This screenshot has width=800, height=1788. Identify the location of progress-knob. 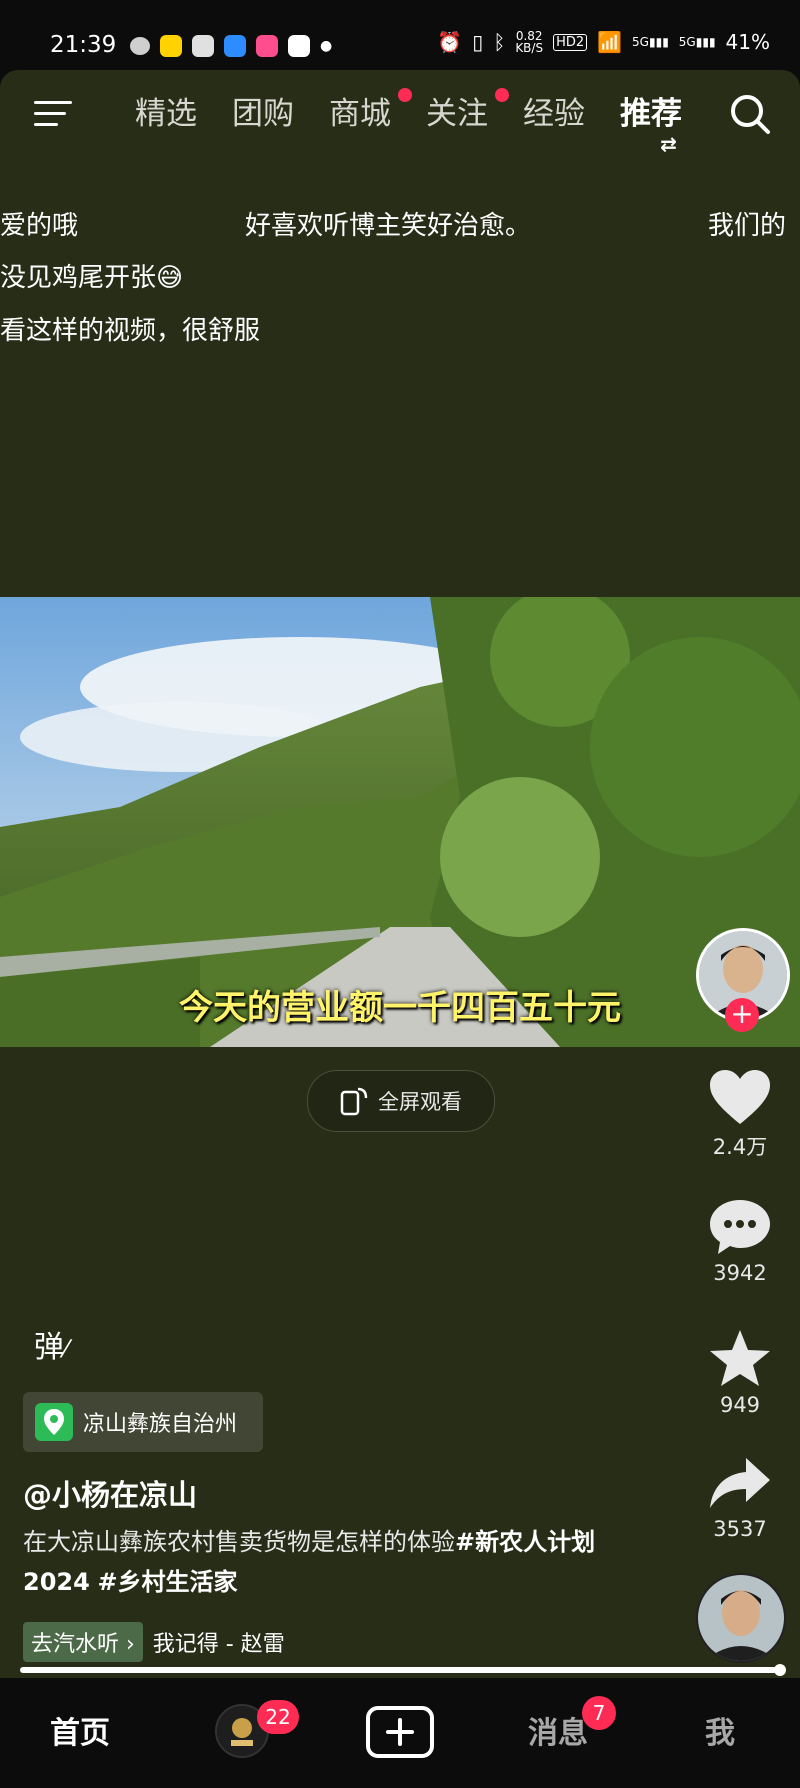
(780, 1670).